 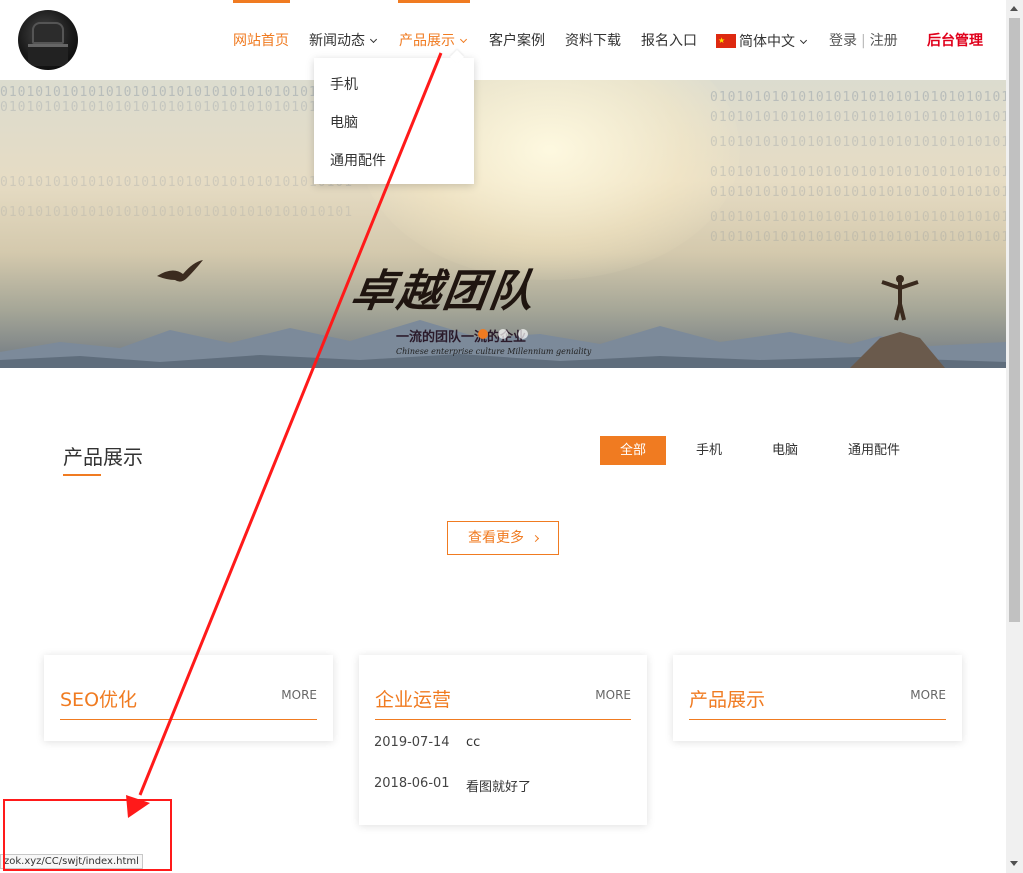 What do you see at coordinates (669, 41) in the screenshot?
I see `nav-register-entry: 报名入口` at bounding box center [669, 41].